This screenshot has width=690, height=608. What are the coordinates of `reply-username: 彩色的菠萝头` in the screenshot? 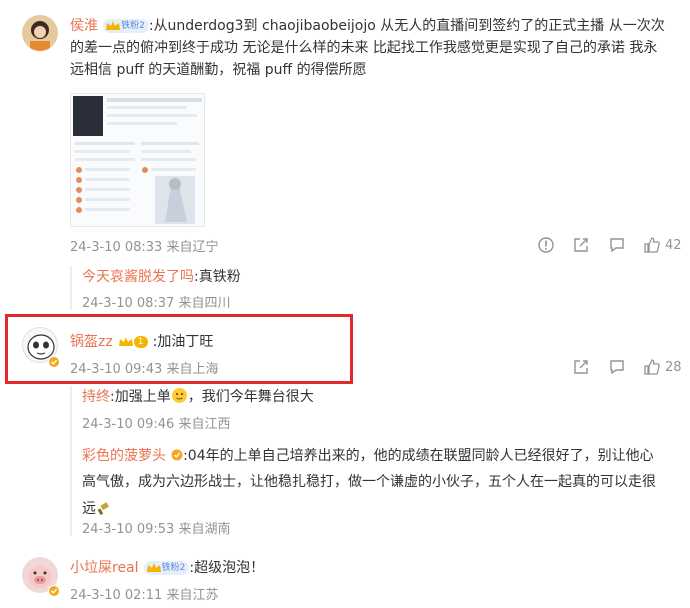 It's located at (124, 456).